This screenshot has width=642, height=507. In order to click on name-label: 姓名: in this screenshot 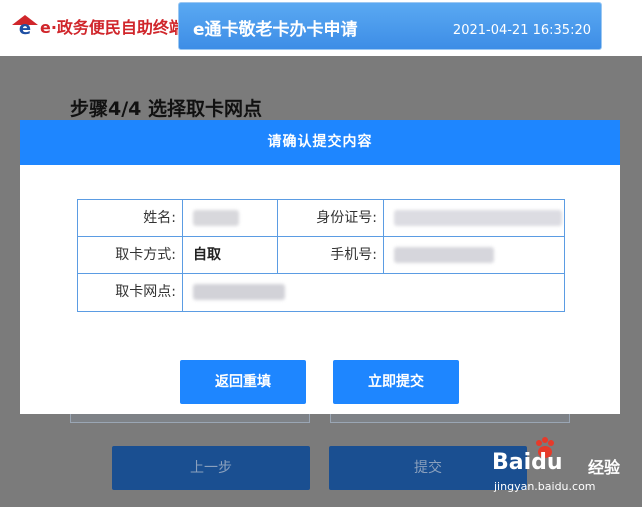, I will do `click(159, 218)`.